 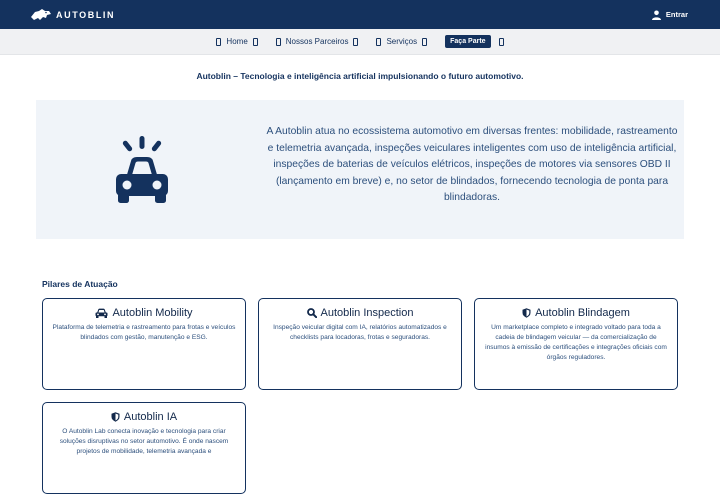 What do you see at coordinates (150, 417) in the screenshot?
I see `card-title: Autoblin IA` at bounding box center [150, 417].